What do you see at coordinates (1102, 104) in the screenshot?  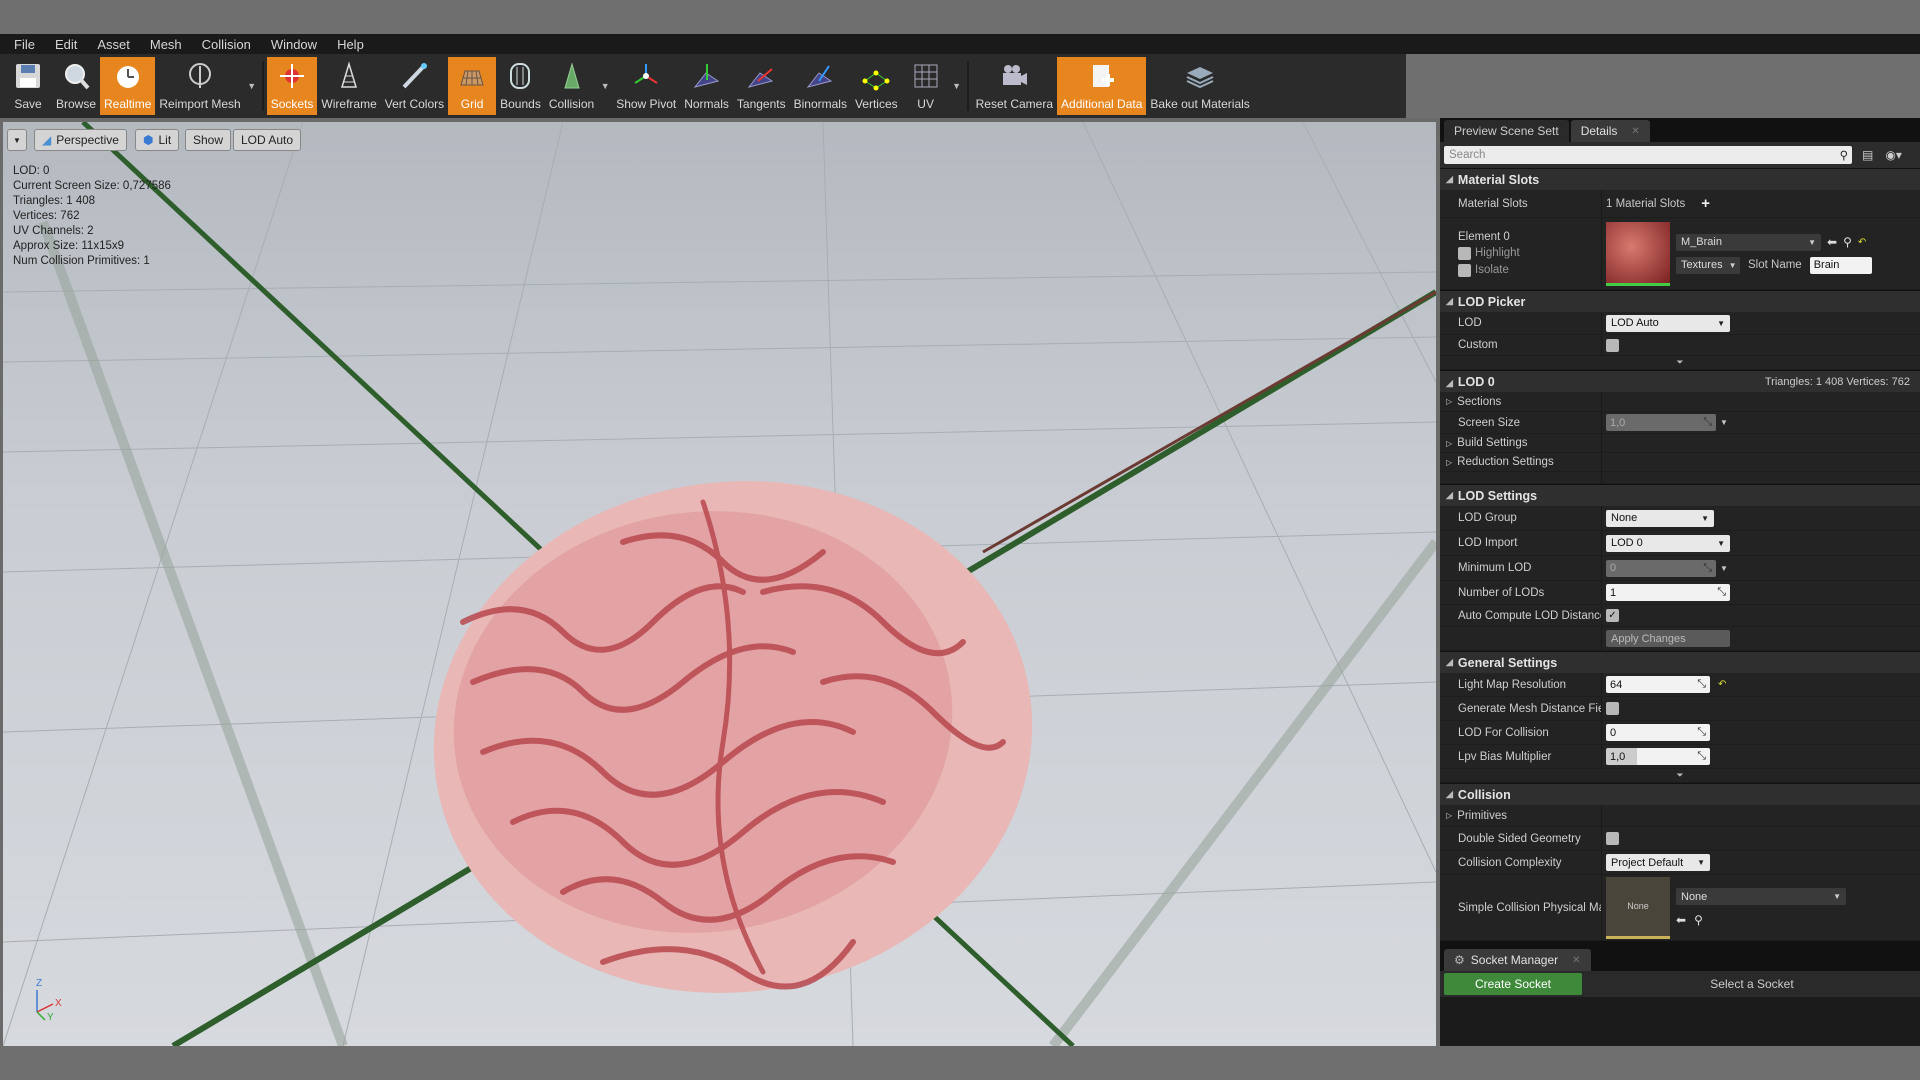 I see `additional-data-label: Additional Data` at bounding box center [1102, 104].